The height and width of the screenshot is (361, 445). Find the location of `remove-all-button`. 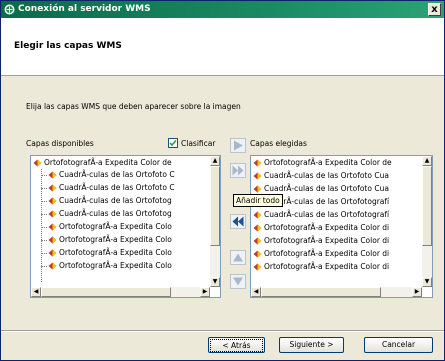

remove-all-button is located at coordinates (238, 221).